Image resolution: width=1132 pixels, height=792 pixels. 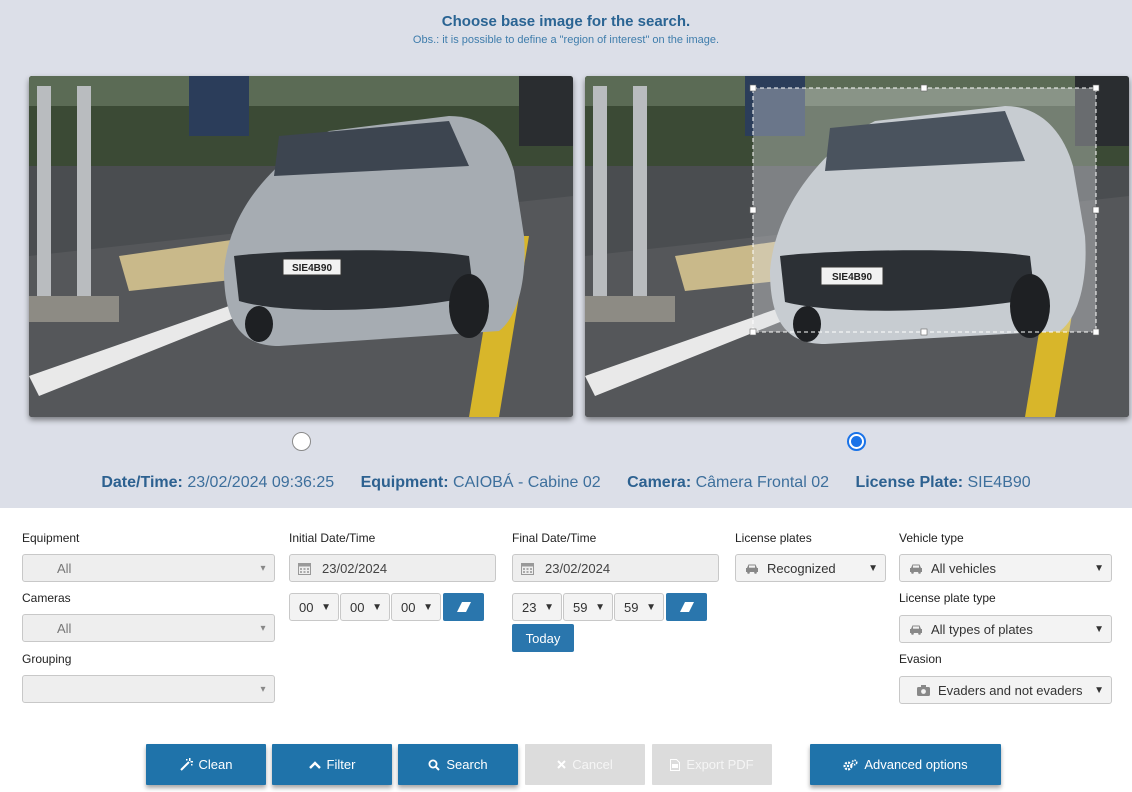 I want to click on camera-icon, so click(x=923, y=690).